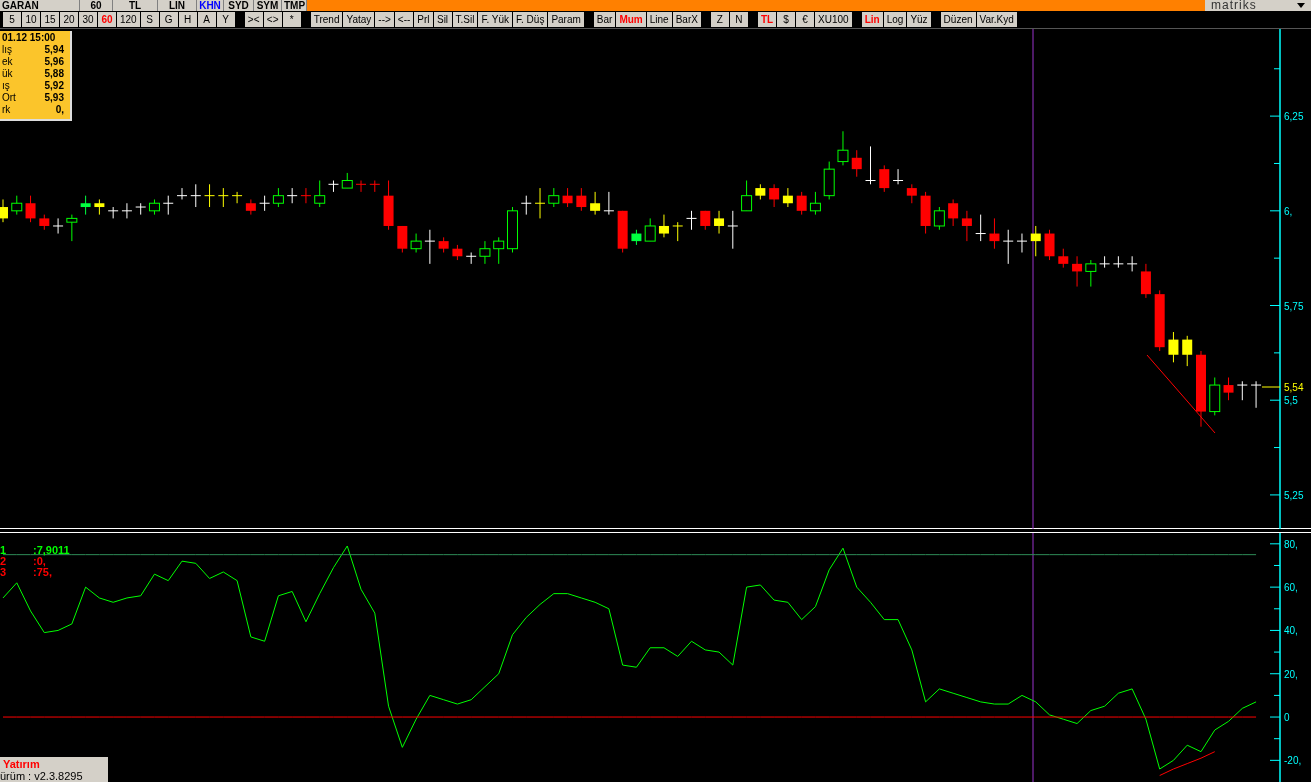 This screenshot has height=782, width=1311. What do you see at coordinates (50, 19) in the screenshot?
I see `toolbar-button: 15` at bounding box center [50, 19].